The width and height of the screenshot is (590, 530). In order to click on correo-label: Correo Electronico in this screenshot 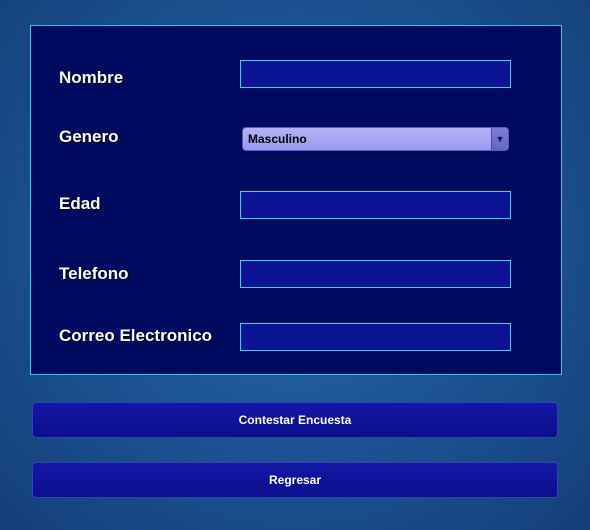, I will do `click(136, 335)`.